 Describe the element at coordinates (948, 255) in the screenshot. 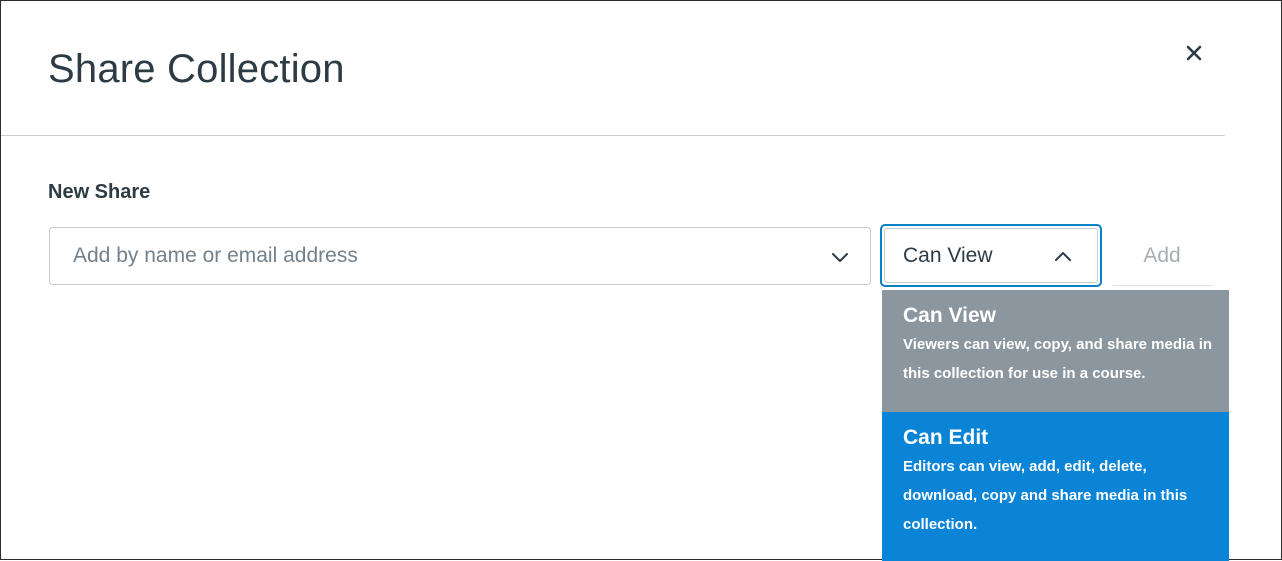

I see `permission-select-value: Can View` at that location.